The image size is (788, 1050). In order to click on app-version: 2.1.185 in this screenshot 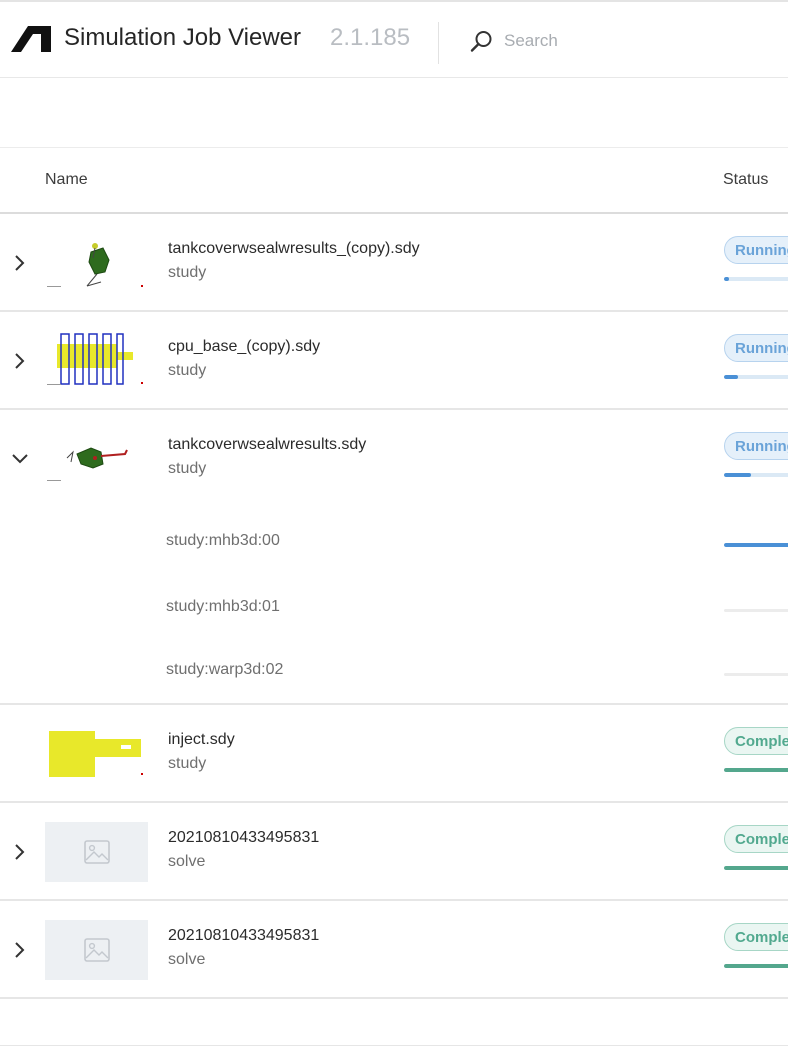, I will do `click(370, 37)`.